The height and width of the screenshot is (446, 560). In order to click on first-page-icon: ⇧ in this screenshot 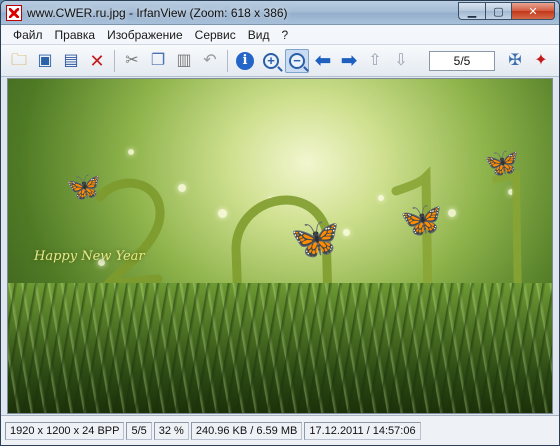, I will do `click(375, 61)`.